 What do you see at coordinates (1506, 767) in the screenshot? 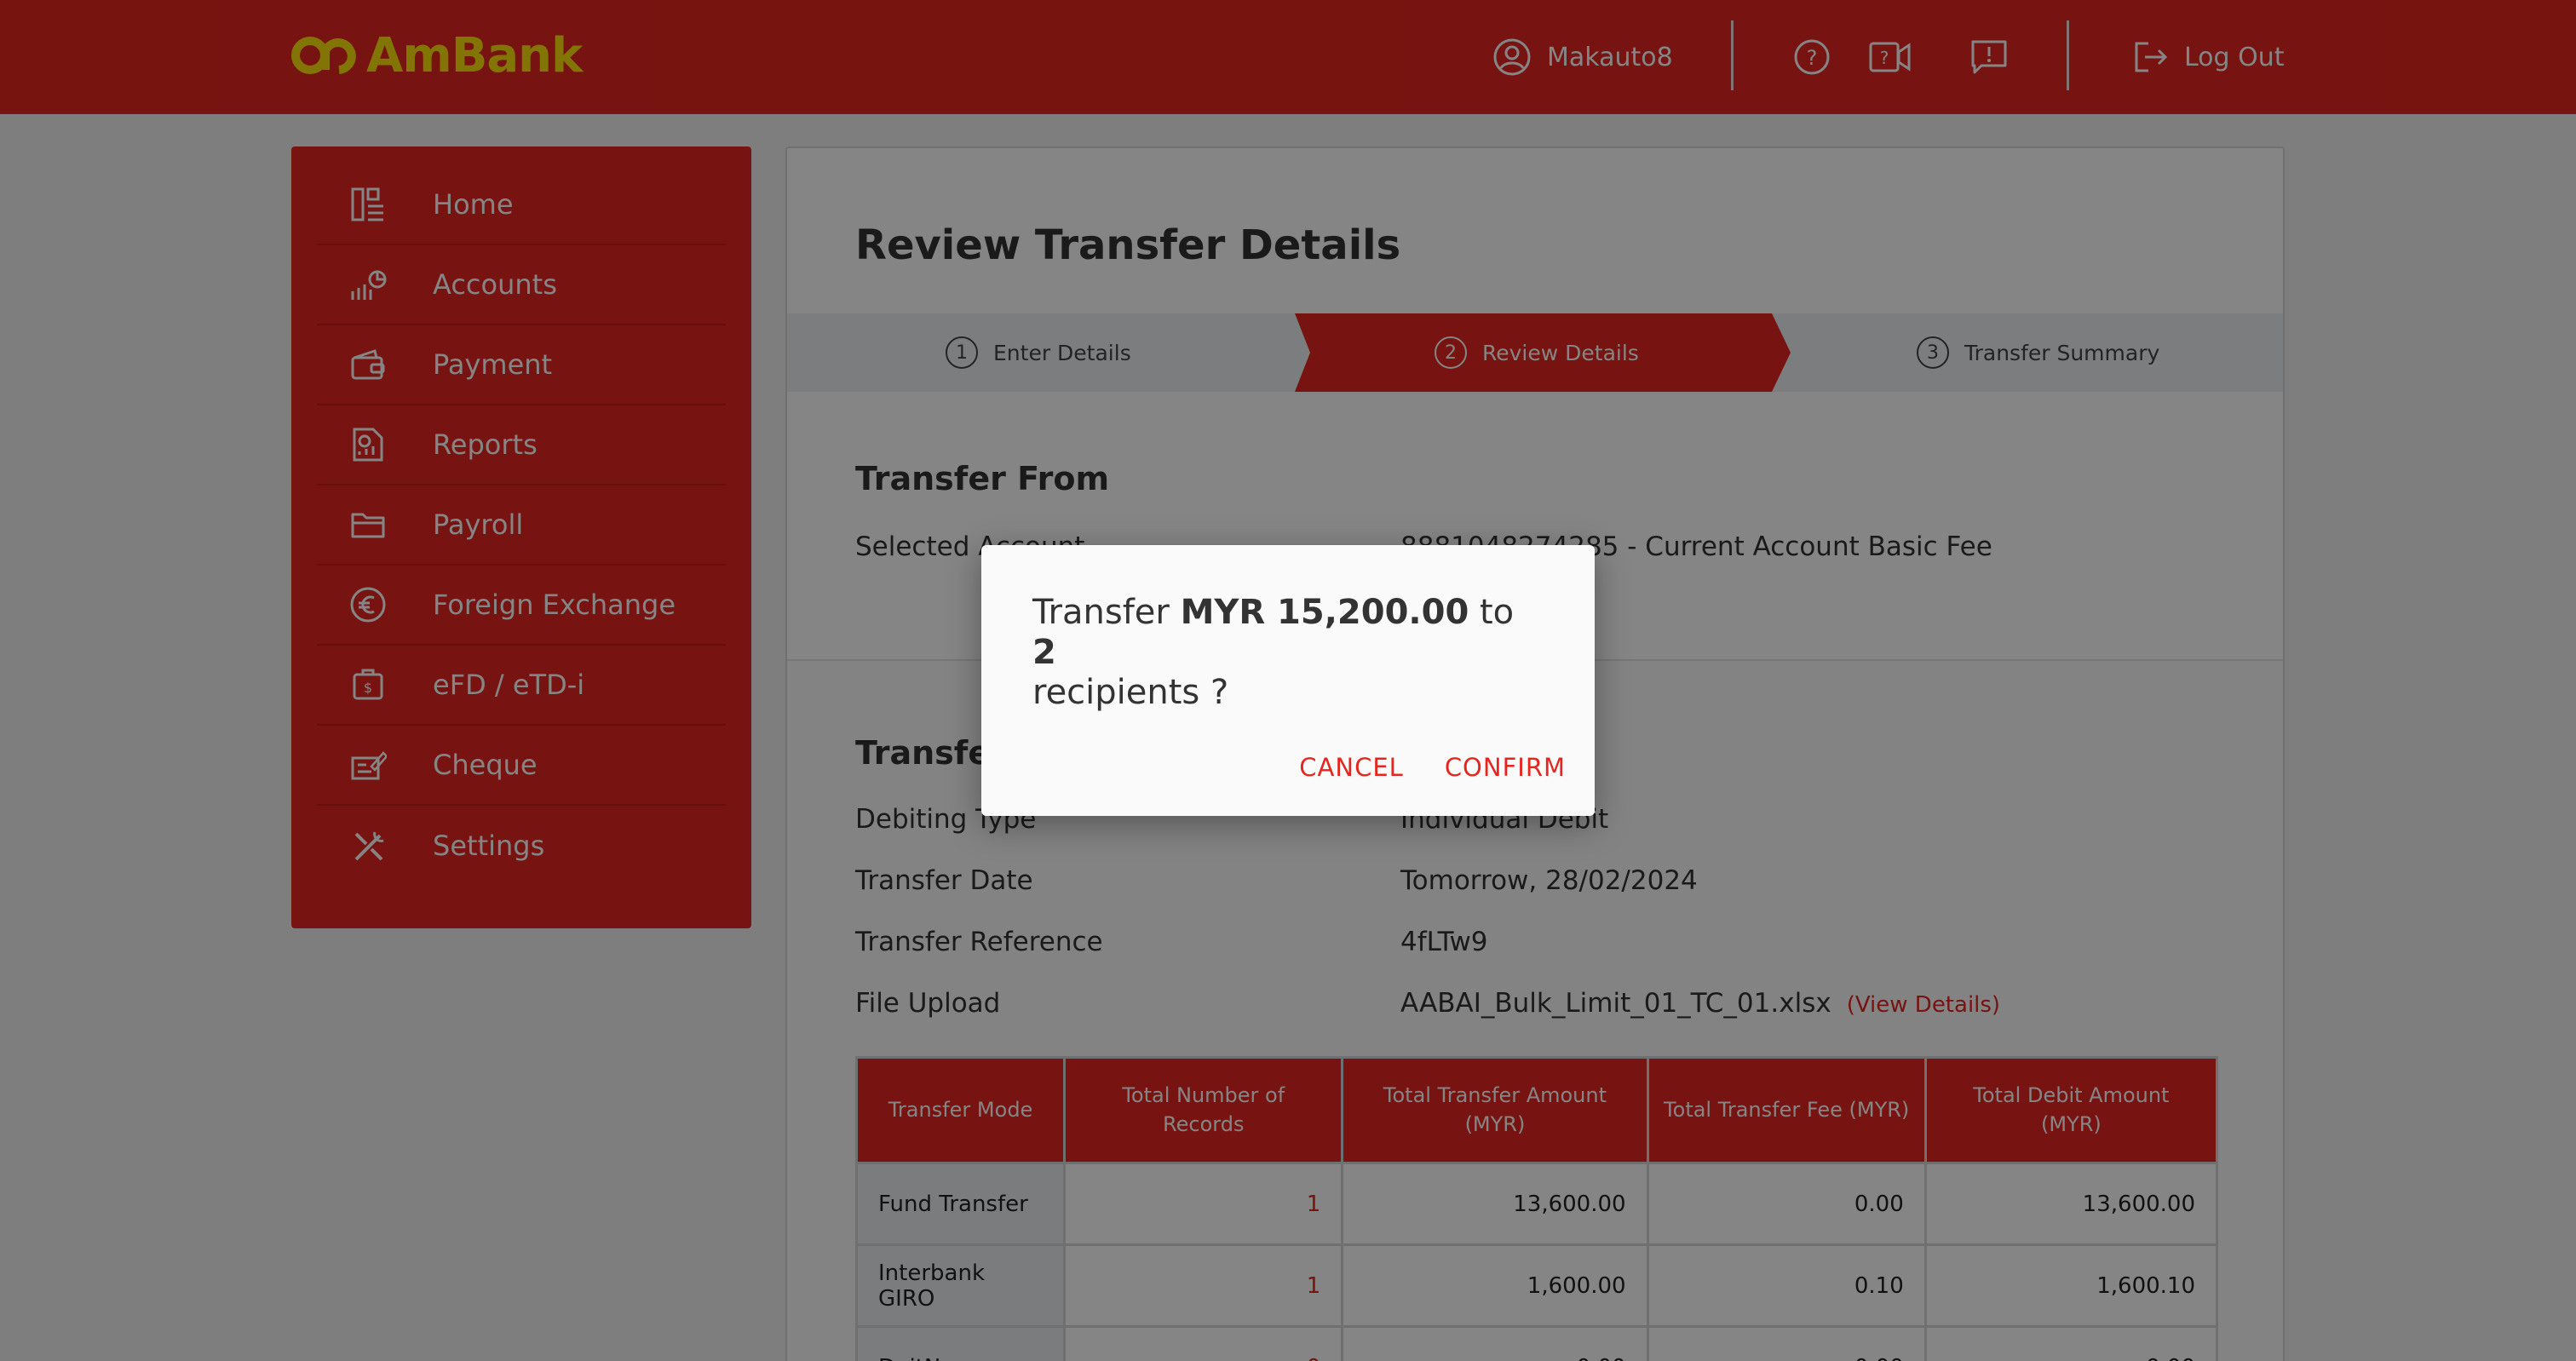
I see `confirm-button: CONFIRM` at bounding box center [1506, 767].